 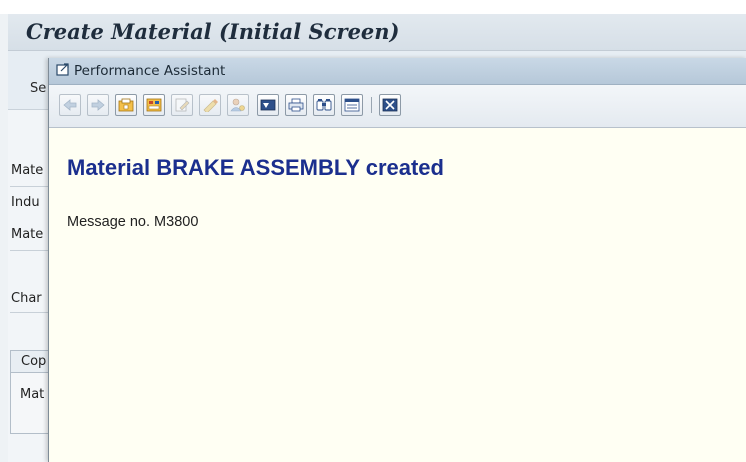 I want to click on back-arrow-icon, so click(x=70, y=105).